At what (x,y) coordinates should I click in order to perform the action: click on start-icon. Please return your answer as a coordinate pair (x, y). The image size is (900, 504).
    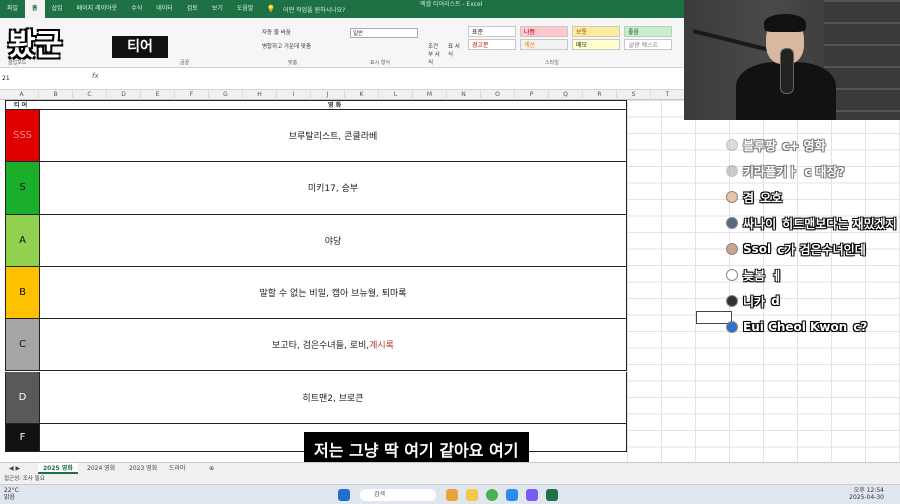
    Looking at the image, I should click on (344, 495).